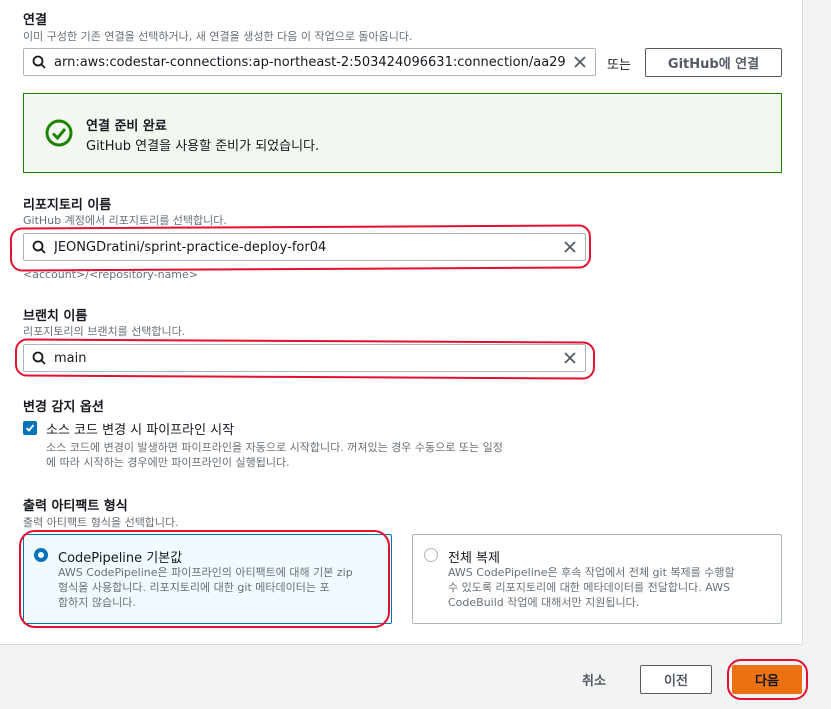 The width and height of the screenshot is (831, 709). Describe the element at coordinates (304, 358) in the screenshot. I see `branch-input: main` at that location.